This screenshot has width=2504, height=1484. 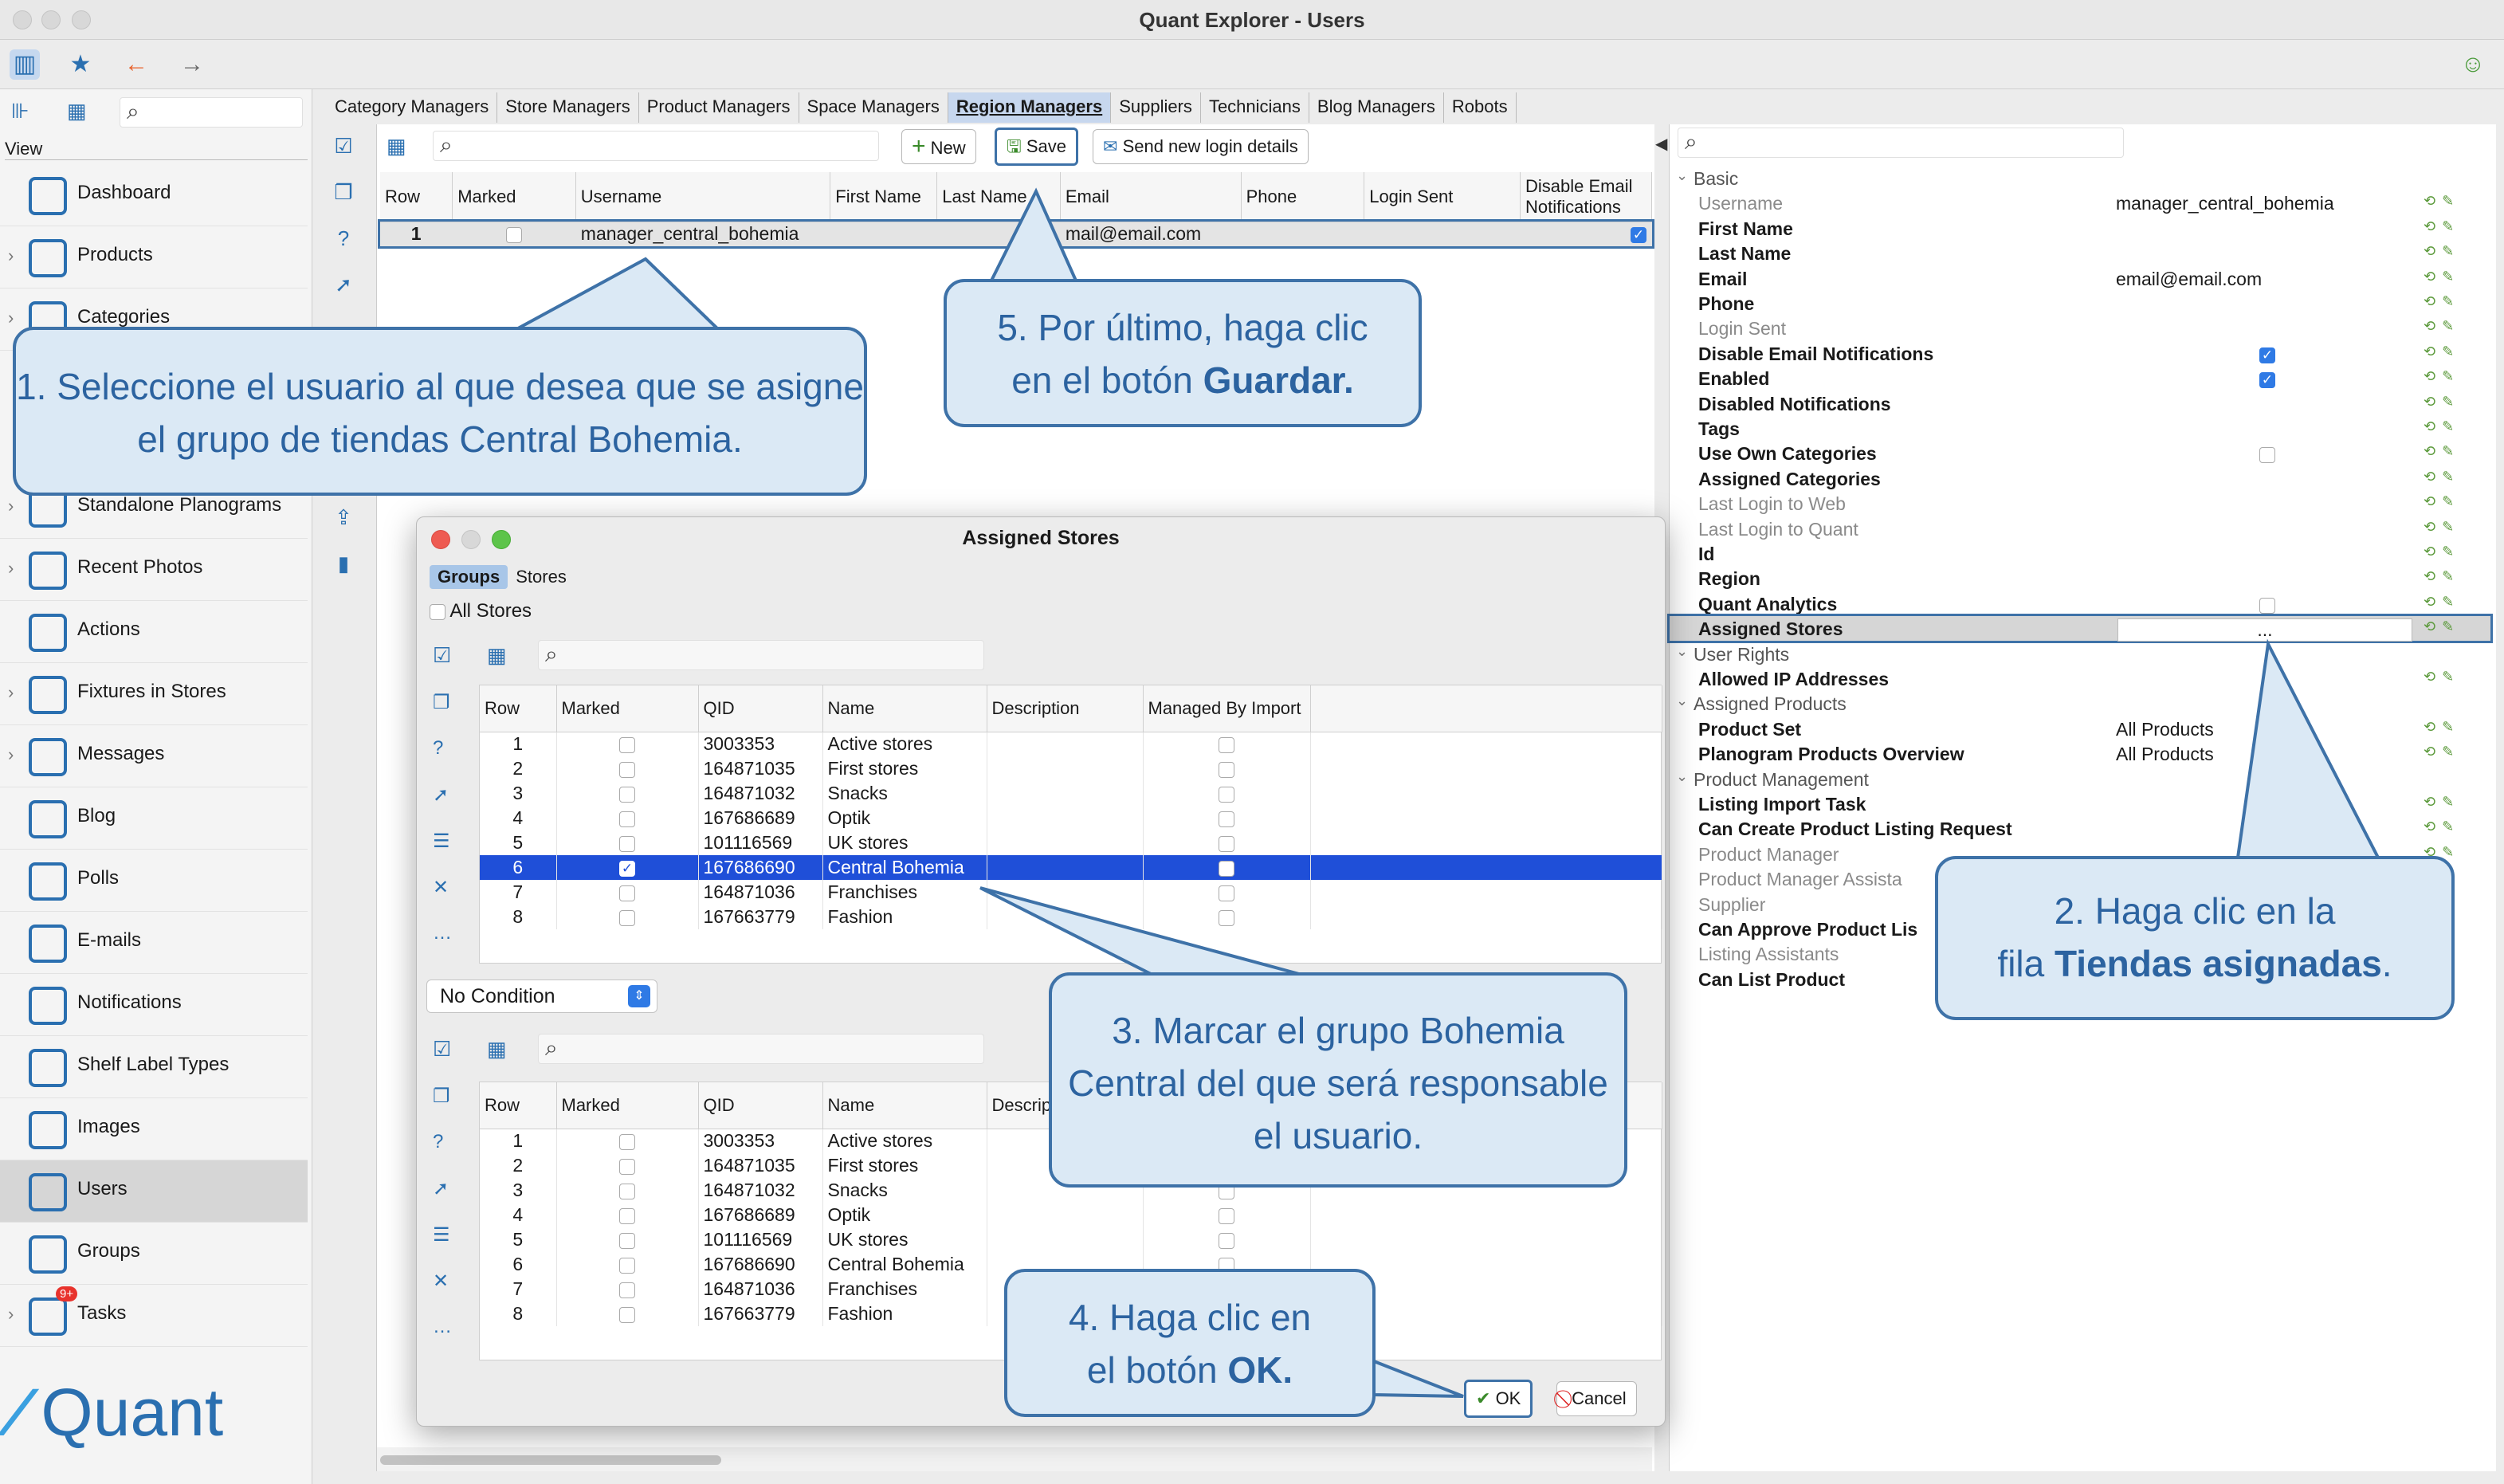 I want to click on callout-1-pointer, so click(x=619, y=293).